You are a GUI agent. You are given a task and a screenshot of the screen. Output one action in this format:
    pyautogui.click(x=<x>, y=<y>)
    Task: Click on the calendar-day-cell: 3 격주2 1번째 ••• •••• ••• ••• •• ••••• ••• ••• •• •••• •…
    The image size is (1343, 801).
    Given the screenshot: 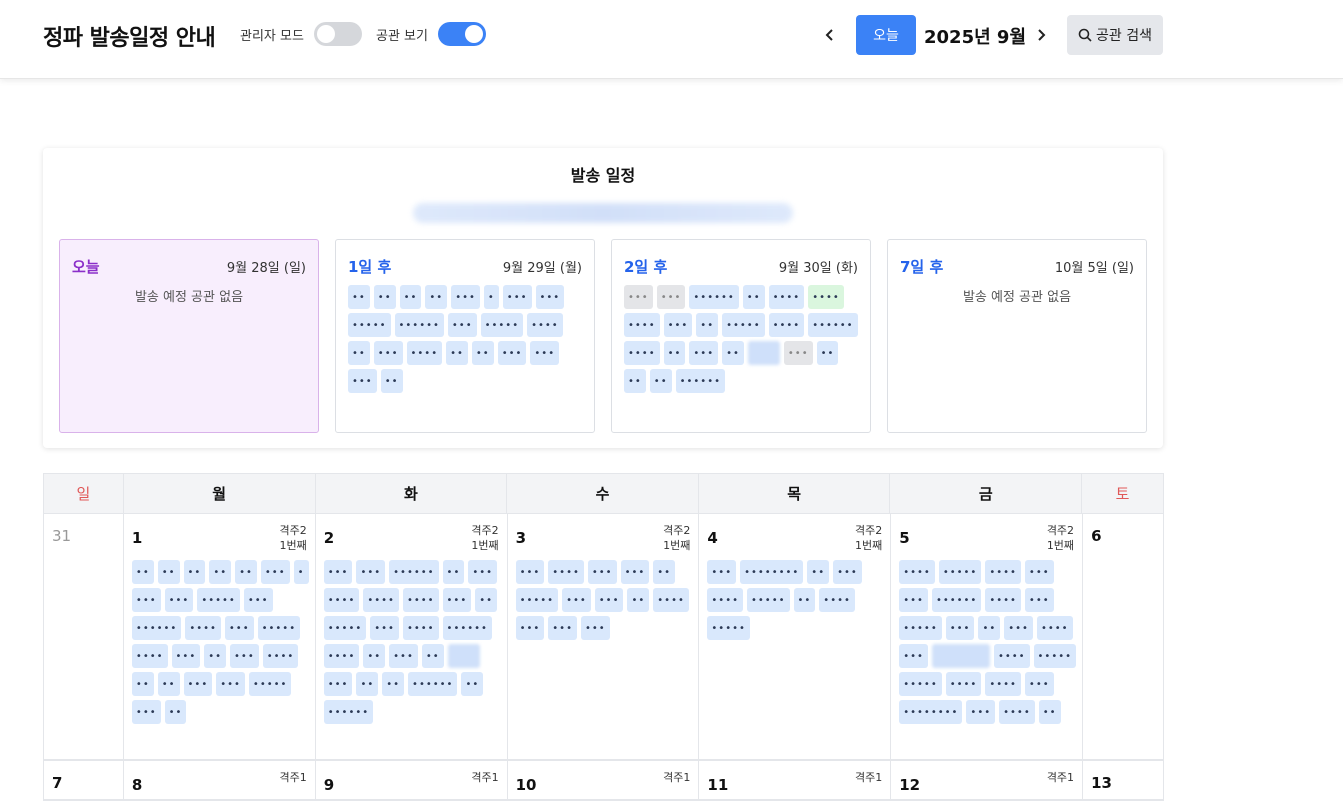 What is the action you would take?
    pyautogui.click(x=603, y=637)
    